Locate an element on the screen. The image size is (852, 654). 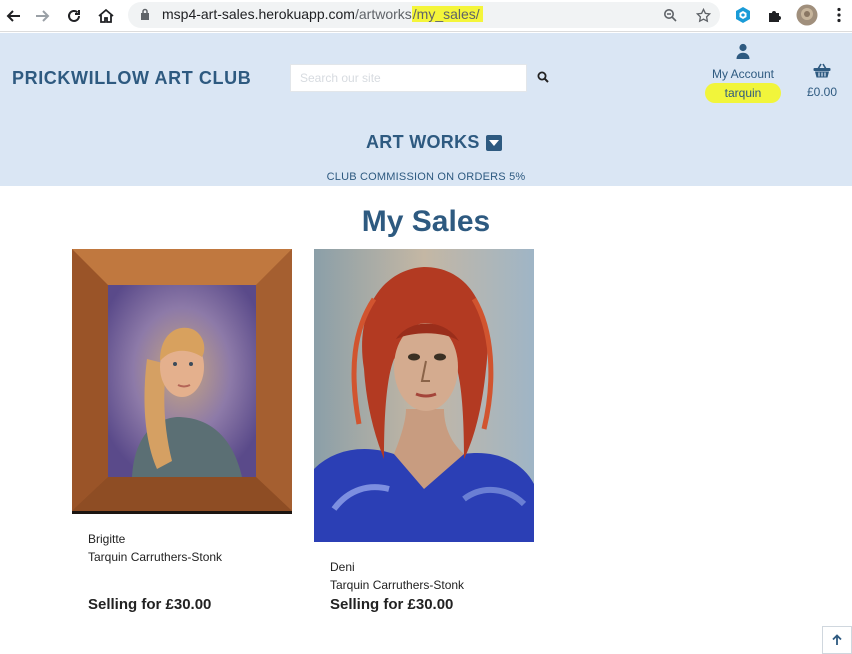
caret-down-icon is located at coordinates (493, 142).